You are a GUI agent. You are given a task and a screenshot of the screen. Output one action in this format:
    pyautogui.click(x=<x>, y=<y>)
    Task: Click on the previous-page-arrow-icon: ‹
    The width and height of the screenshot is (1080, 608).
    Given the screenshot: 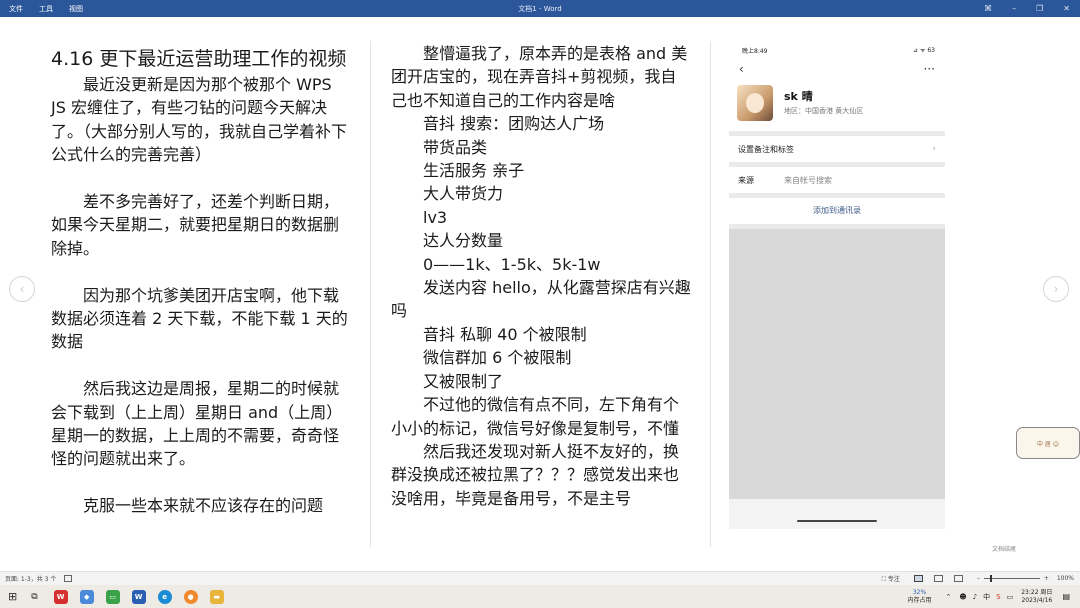 What is the action you would take?
    pyautogui.click(x=22, y=289)
    